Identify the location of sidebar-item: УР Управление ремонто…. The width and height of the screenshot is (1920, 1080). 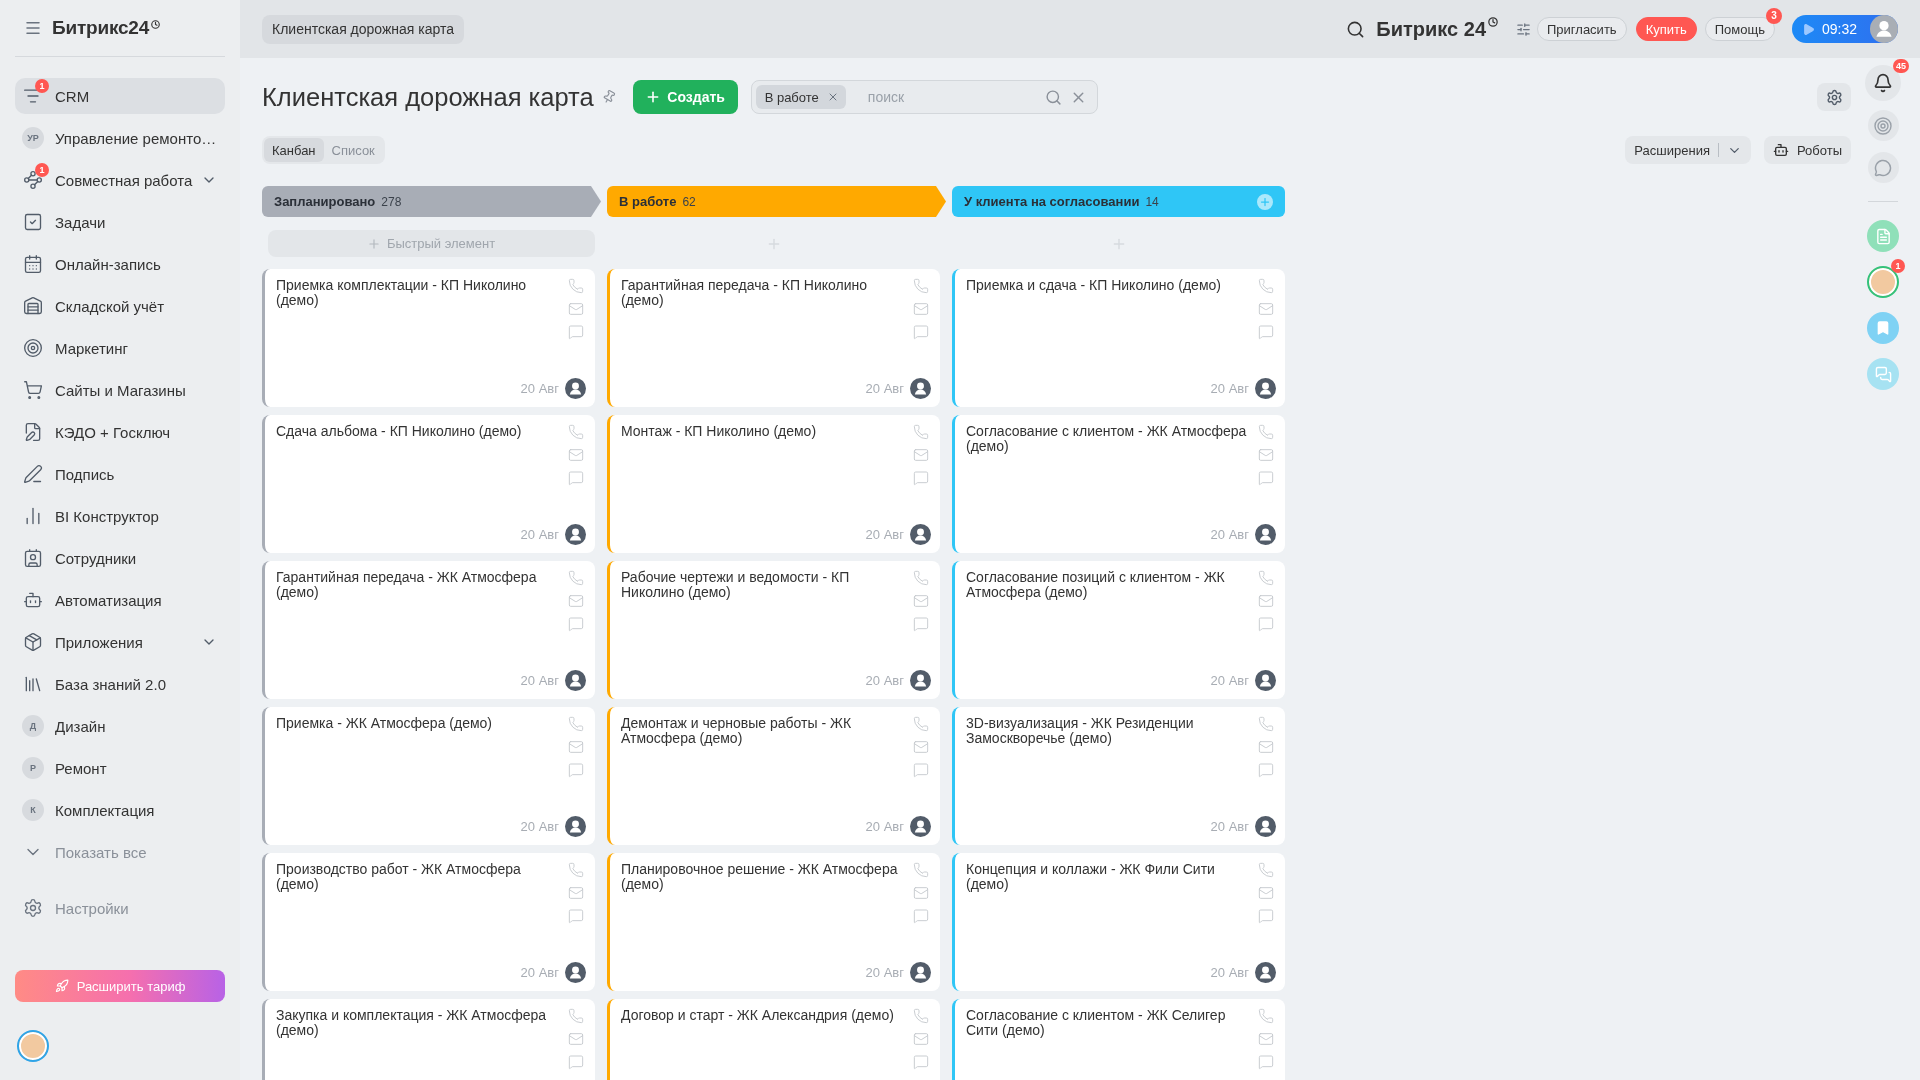
(120, 138).